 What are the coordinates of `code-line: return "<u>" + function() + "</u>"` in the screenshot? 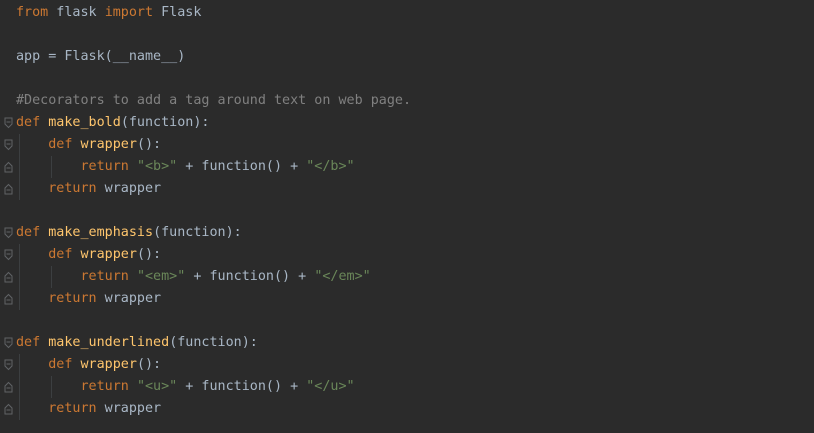 It's located at (409, 387).